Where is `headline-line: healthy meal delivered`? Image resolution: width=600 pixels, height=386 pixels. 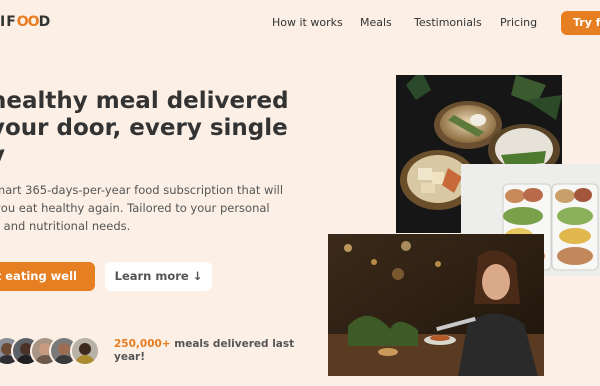
headline-line: healthy meal delivered is located at coordinates (144, 101).